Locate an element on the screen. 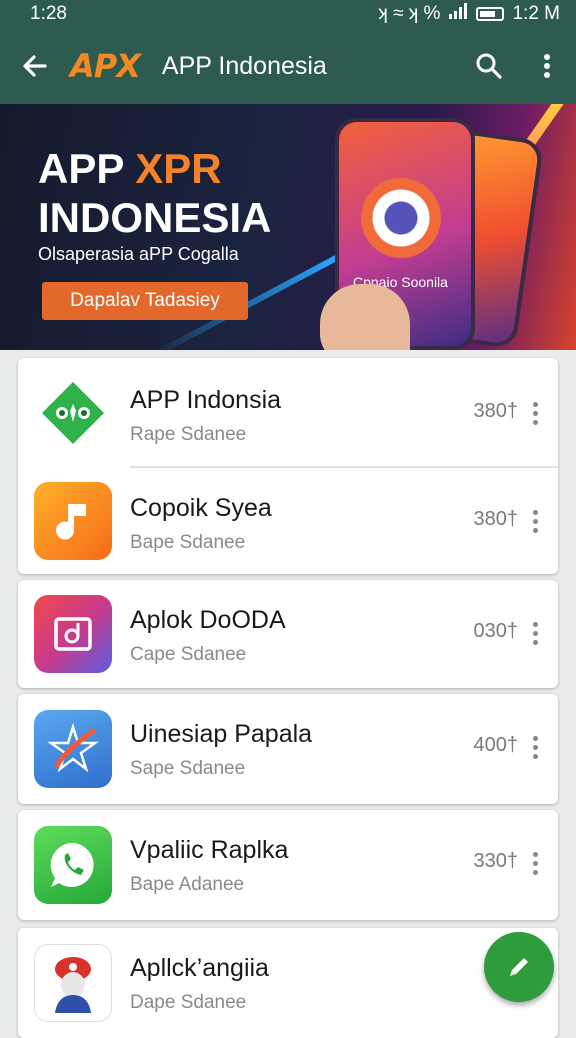 This screenshot has height=1038, width=576. battery-icon is located at coordinates (490, 14).